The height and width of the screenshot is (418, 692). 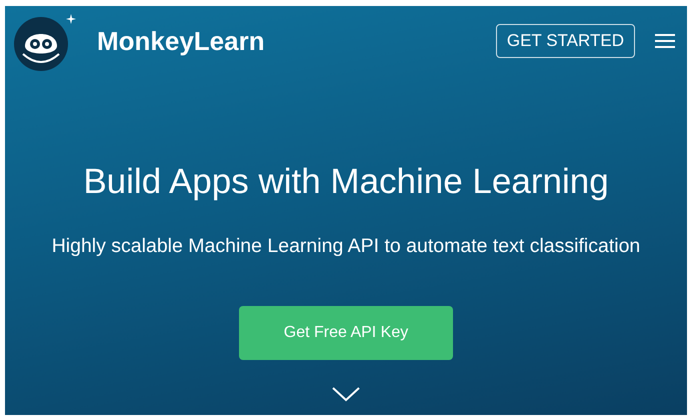 What do you see at coordinates (181, 41) in the screenshot?
I see `brand-name: MonkeyLearn` at bounding box center [181, 41].